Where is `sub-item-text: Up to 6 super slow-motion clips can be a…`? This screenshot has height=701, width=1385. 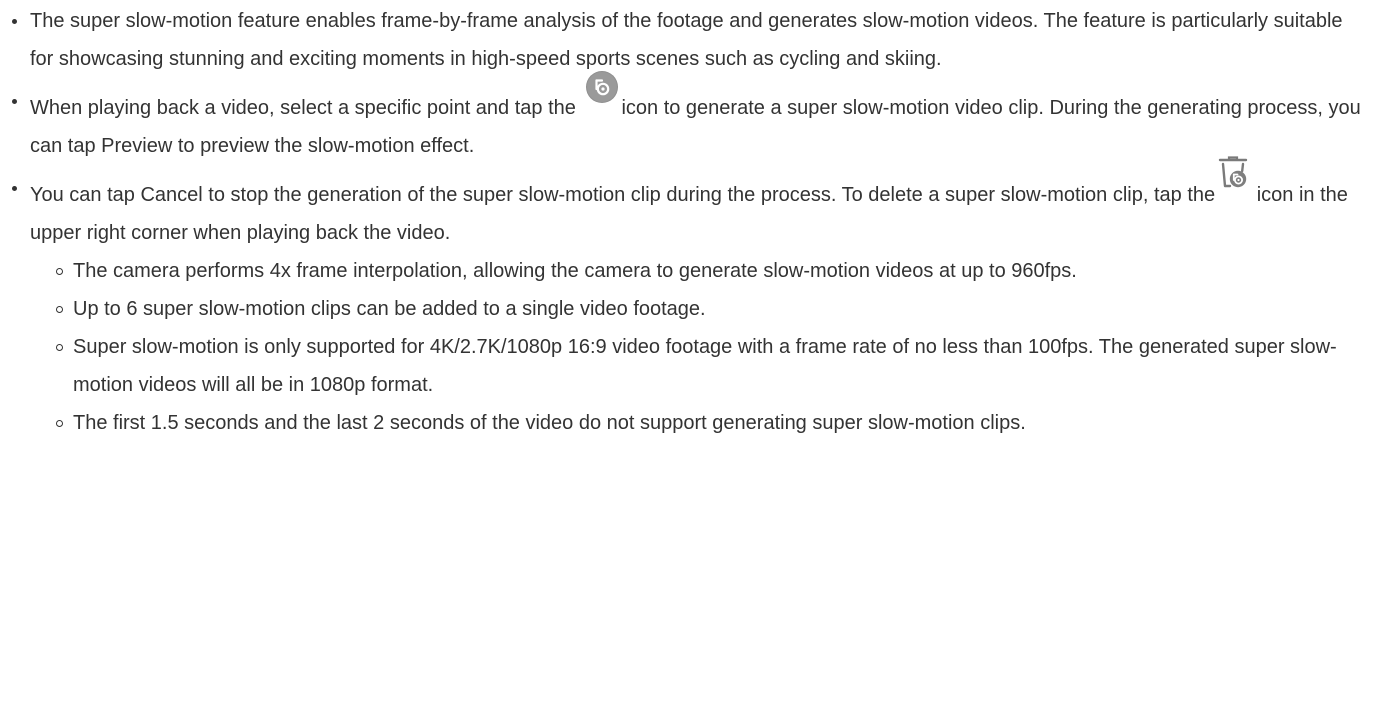
sub-item-text: Up to 6 super slow-motion clips can be a… is located at coordinates (389, 309).